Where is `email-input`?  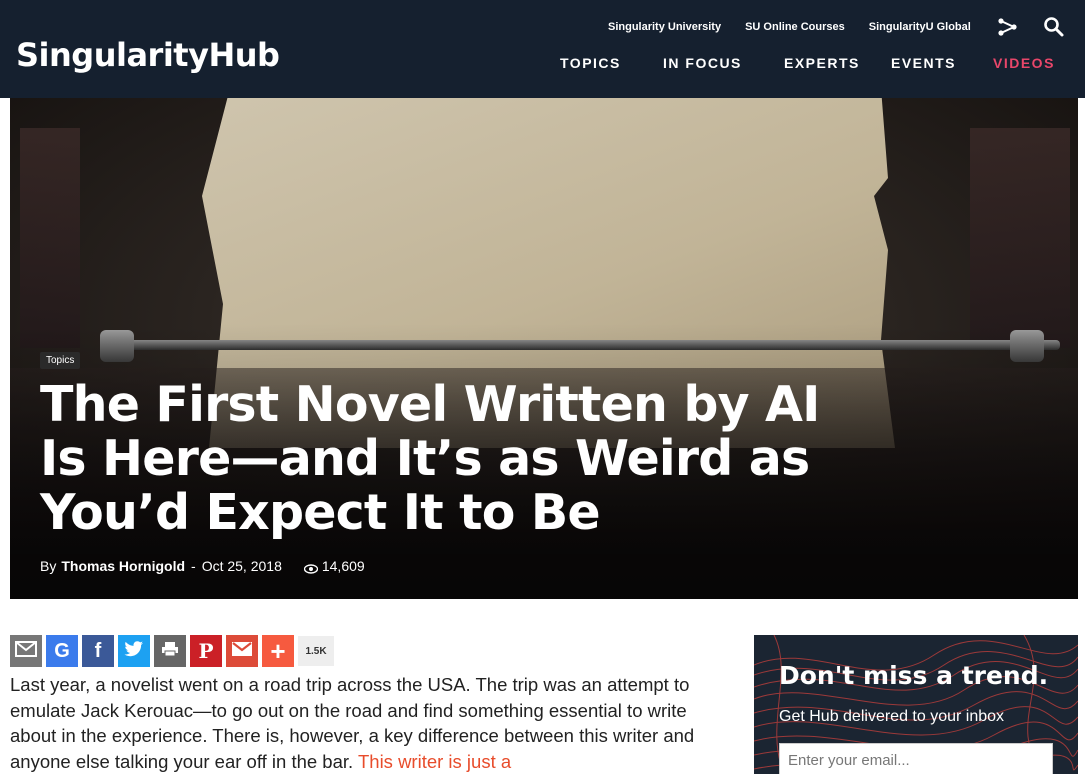 email-input is located at coordinates (916, 758).